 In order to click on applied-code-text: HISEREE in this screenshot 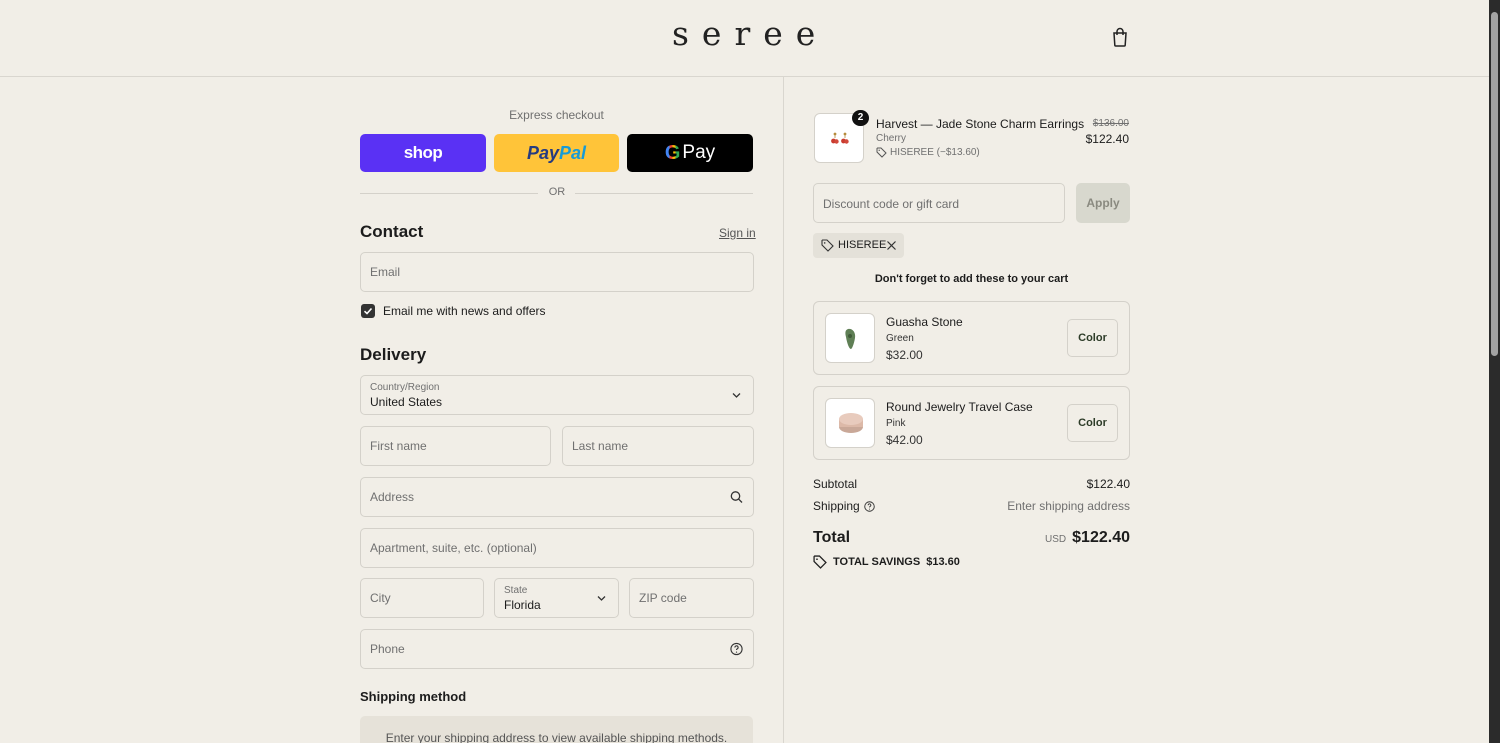, I will do `click(862, 245)`.